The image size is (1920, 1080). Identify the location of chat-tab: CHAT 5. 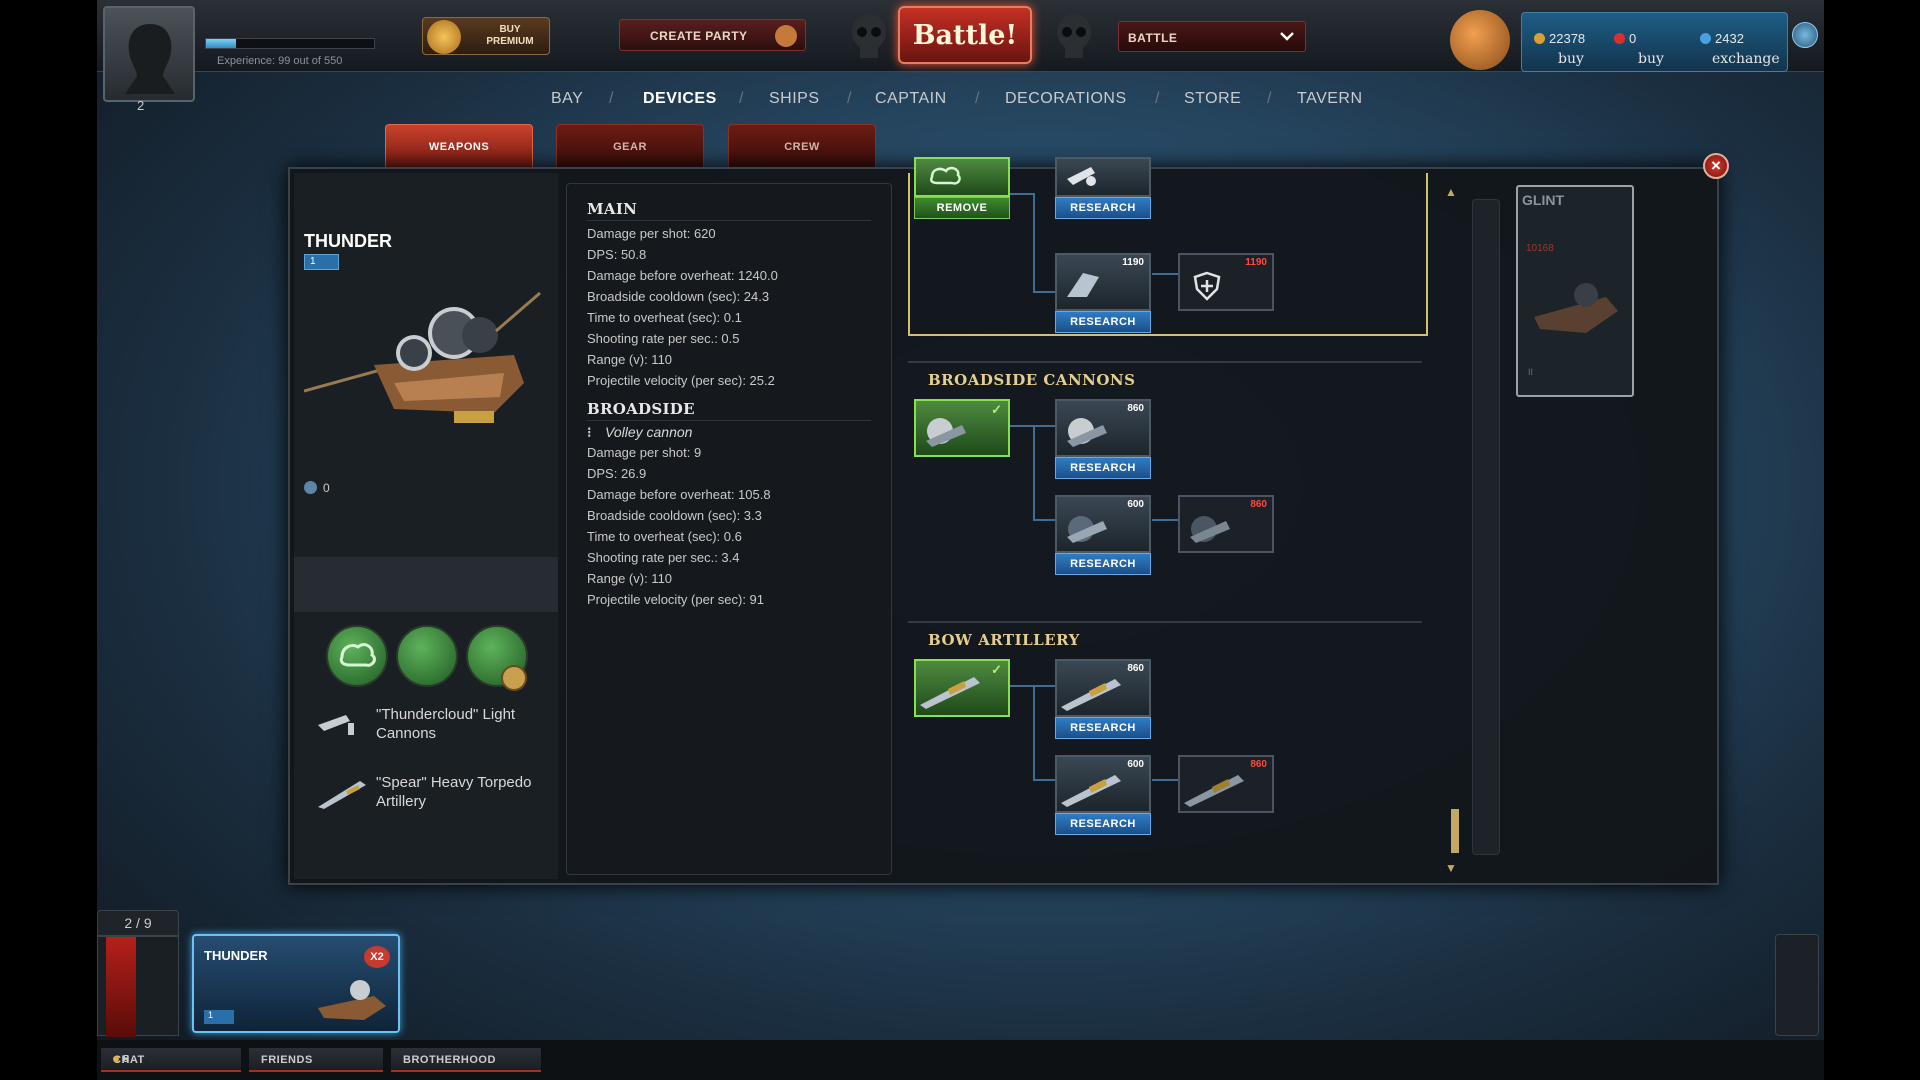
(171, 1060).